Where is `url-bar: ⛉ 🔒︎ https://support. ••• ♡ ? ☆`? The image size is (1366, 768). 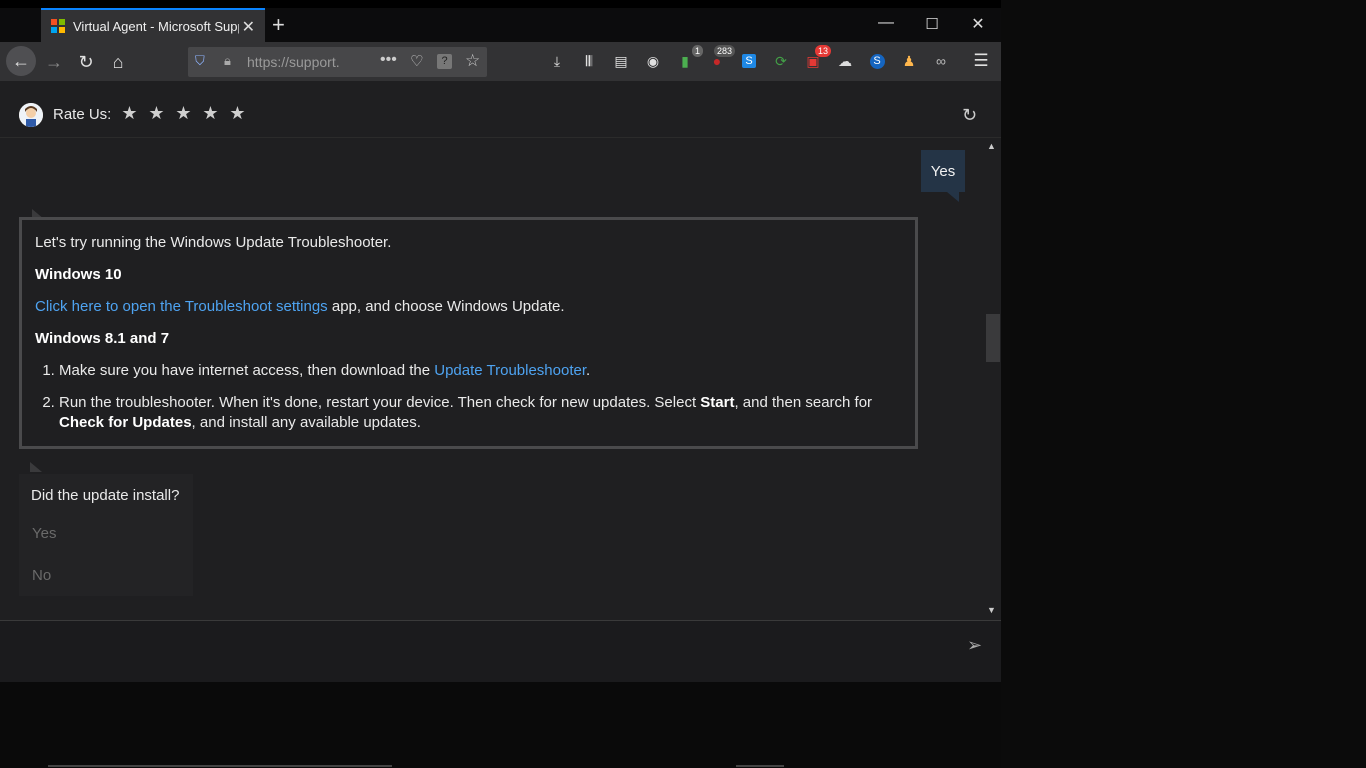
url-bar: ⛉ 🔒︎ https://support. ••• ♡ ? ☆ is located at coordinates (337, 62).